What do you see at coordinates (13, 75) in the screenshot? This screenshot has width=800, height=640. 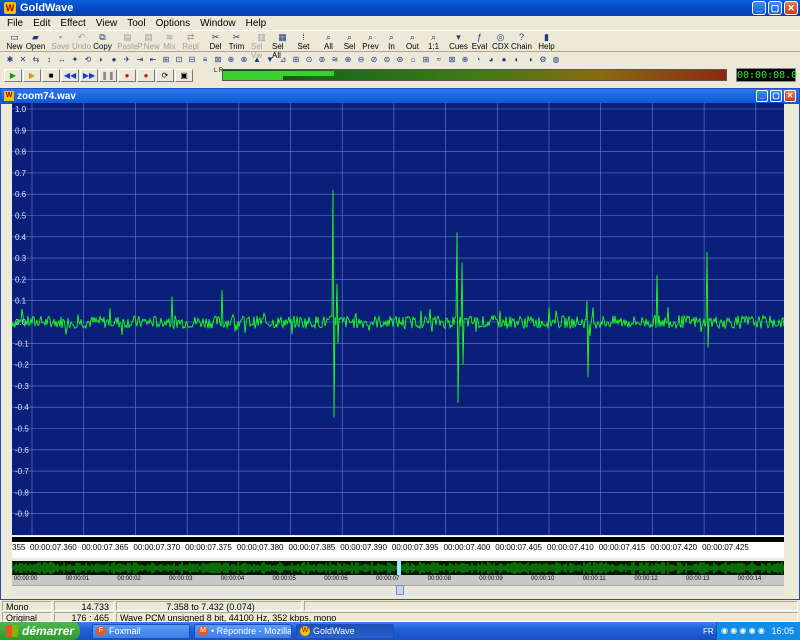 I see `play-button: ▶` at bounding box center [13, 75].